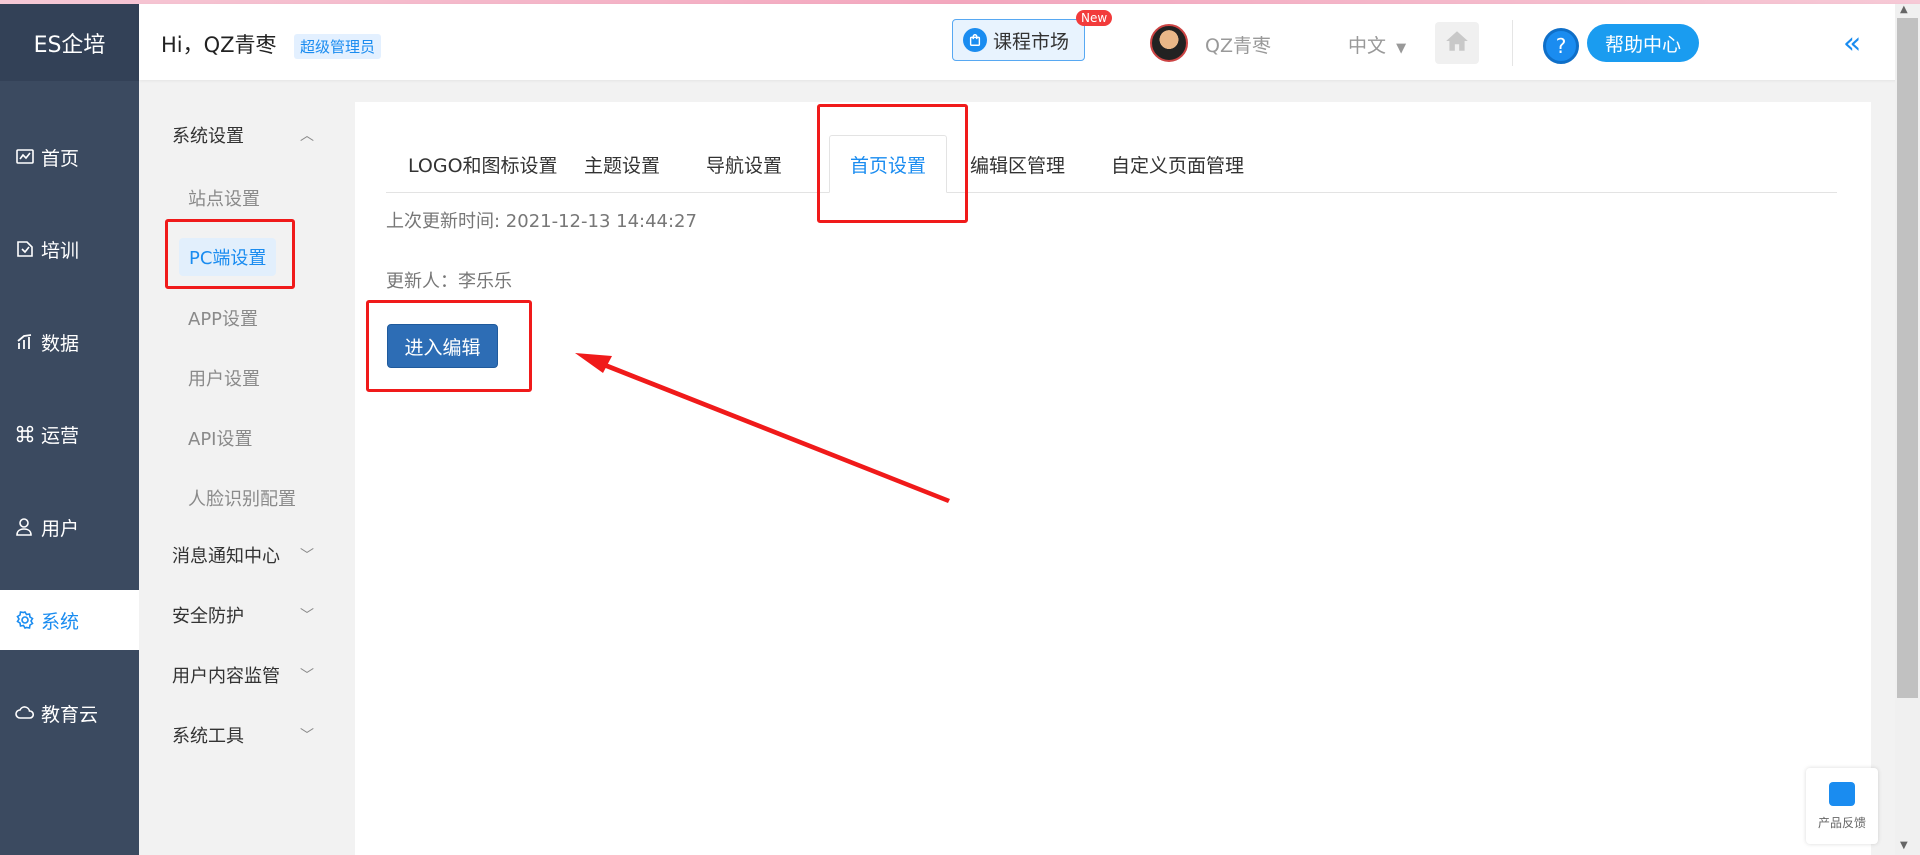  I want to click on feedback-label: 产品反馈, so click(1841, 822).